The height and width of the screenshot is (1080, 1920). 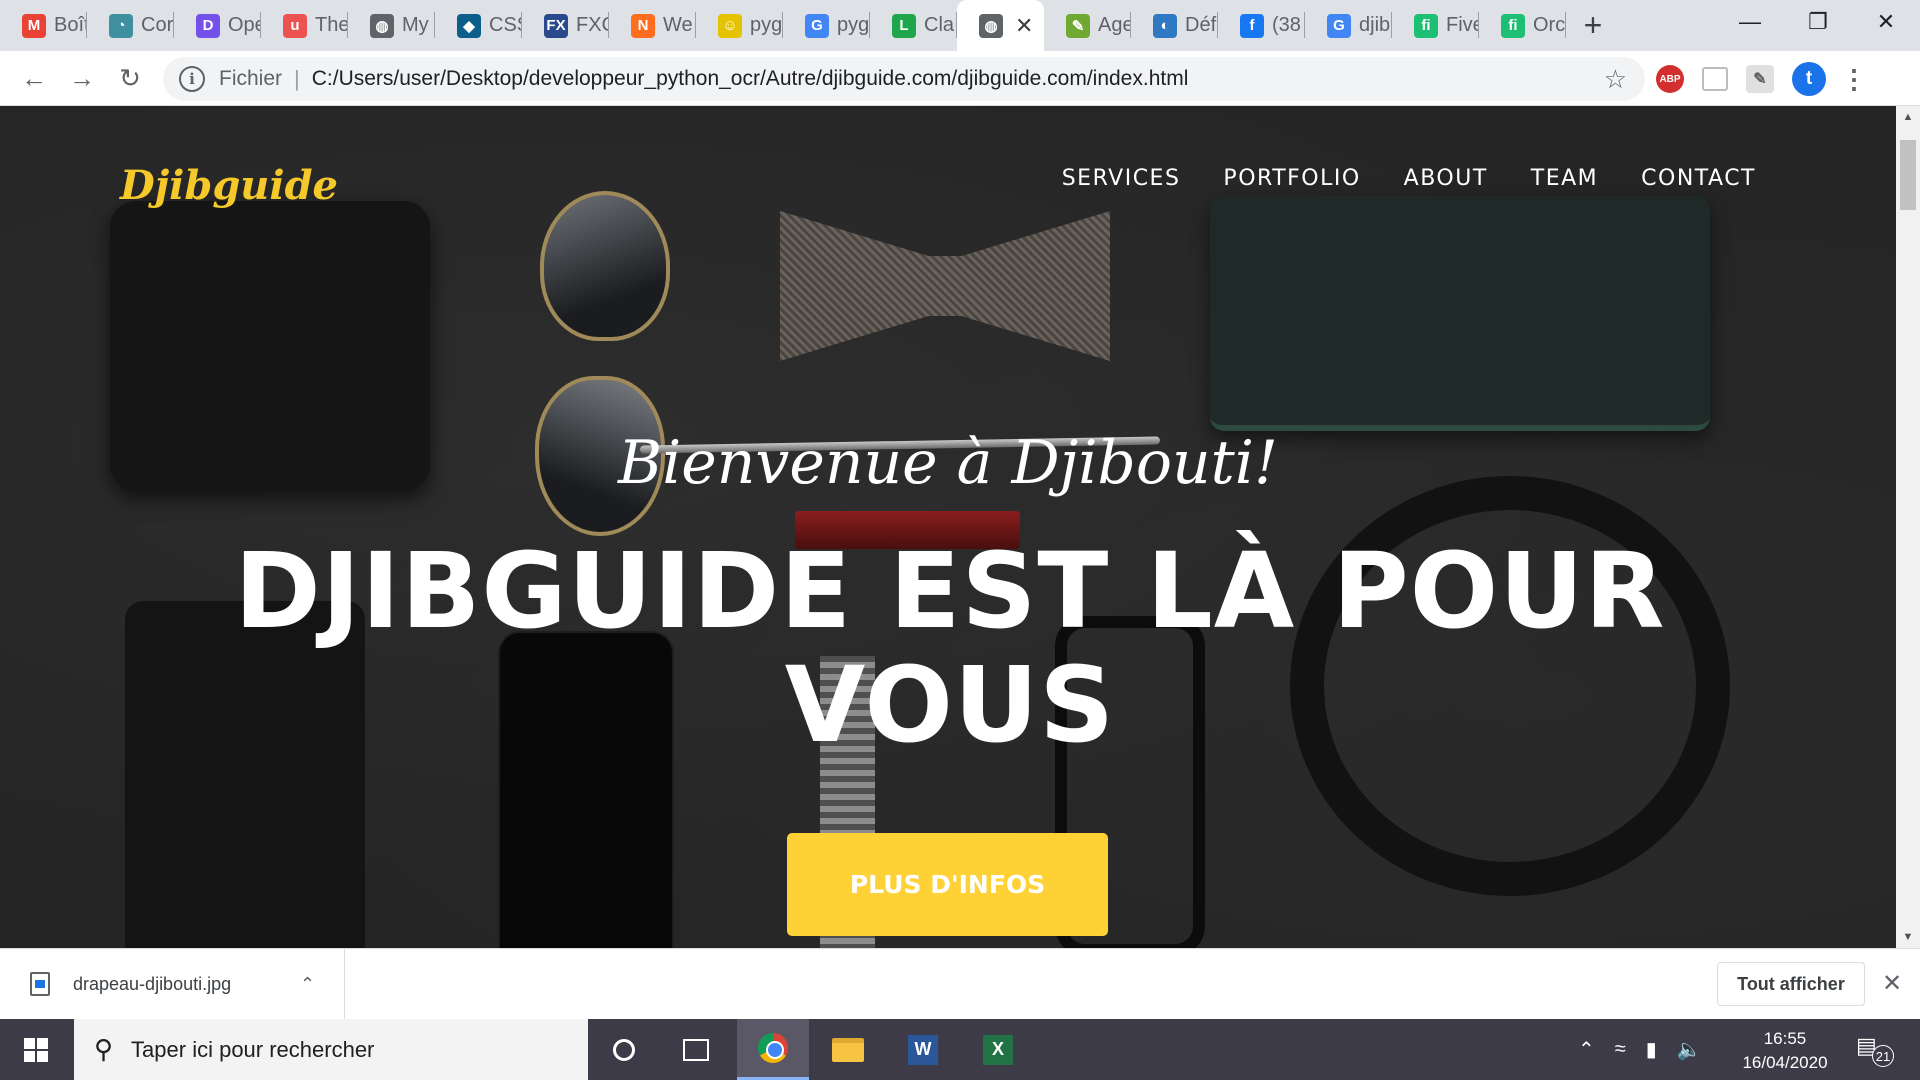 I want to click on browser-tab: FX FXC, so click(x=565, y=25).